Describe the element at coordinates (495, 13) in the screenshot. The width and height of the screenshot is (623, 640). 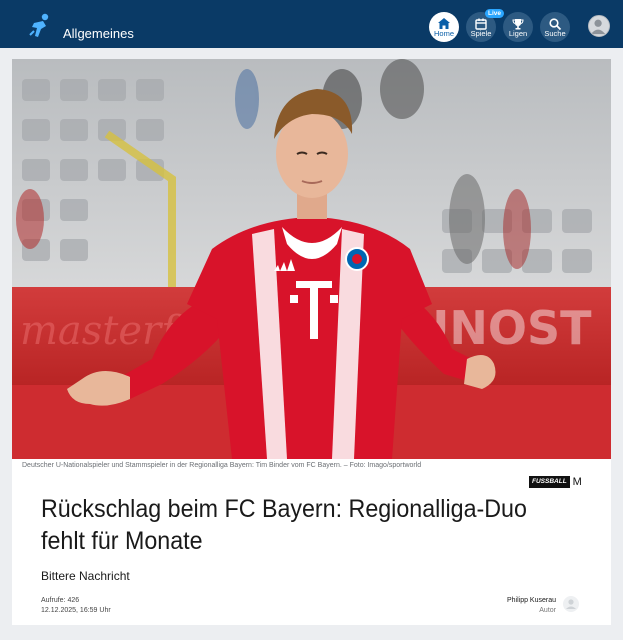
I see `live-badge: Live` at that location.